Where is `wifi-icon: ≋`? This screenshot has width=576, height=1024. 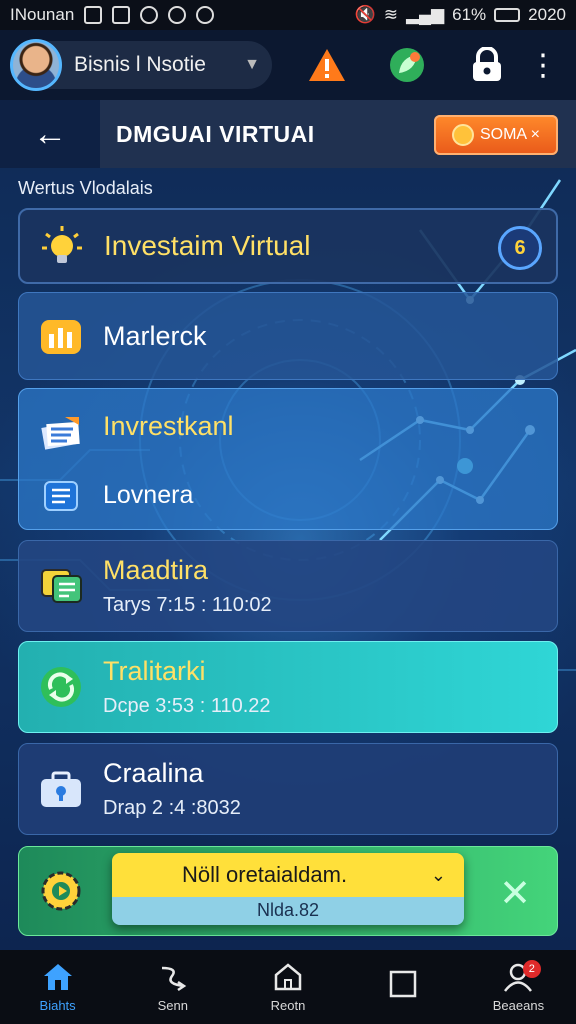 wifi-icon: ≋ is located at coordinates (390, 14).